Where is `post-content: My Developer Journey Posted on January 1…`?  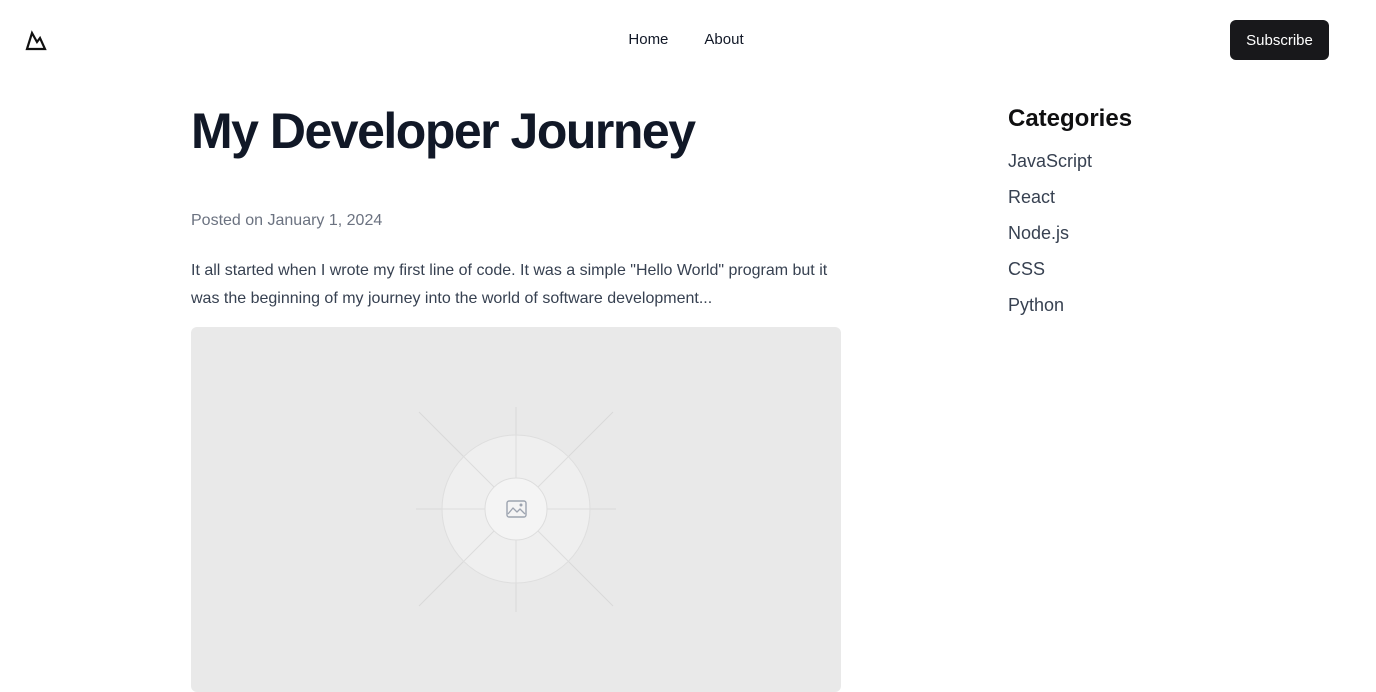
post-content: My Developer Journey Posted on January 1… is located at coordinates (516, 204).